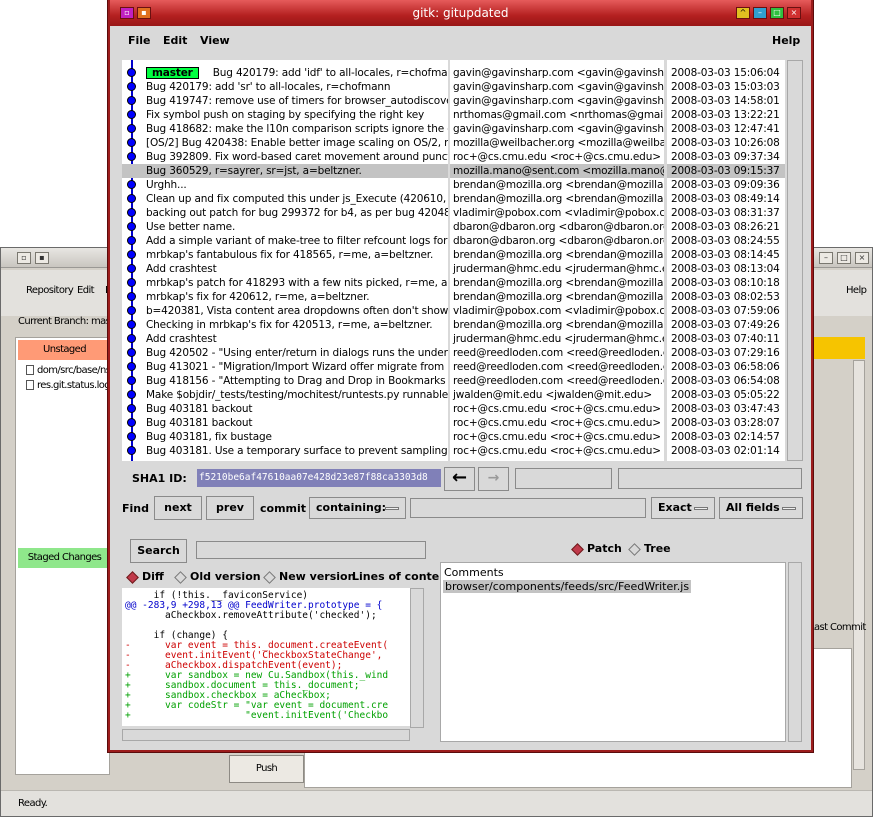  What do you see at coordinates (726, 157) in the screenshot?
I see `date-row: 2008-03-03 09:37:34` at bounding box center [726, 157].